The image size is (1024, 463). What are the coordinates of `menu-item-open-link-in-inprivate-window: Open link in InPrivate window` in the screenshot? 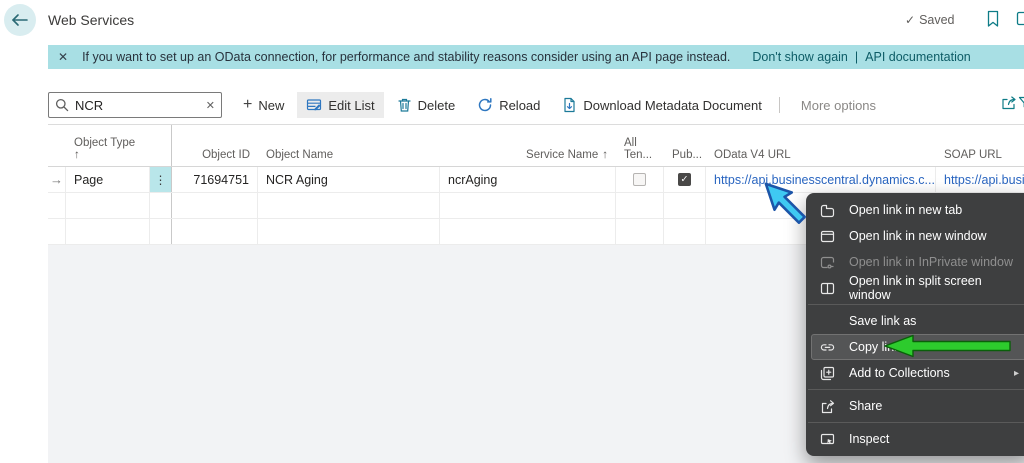 It's located at (915, 262).